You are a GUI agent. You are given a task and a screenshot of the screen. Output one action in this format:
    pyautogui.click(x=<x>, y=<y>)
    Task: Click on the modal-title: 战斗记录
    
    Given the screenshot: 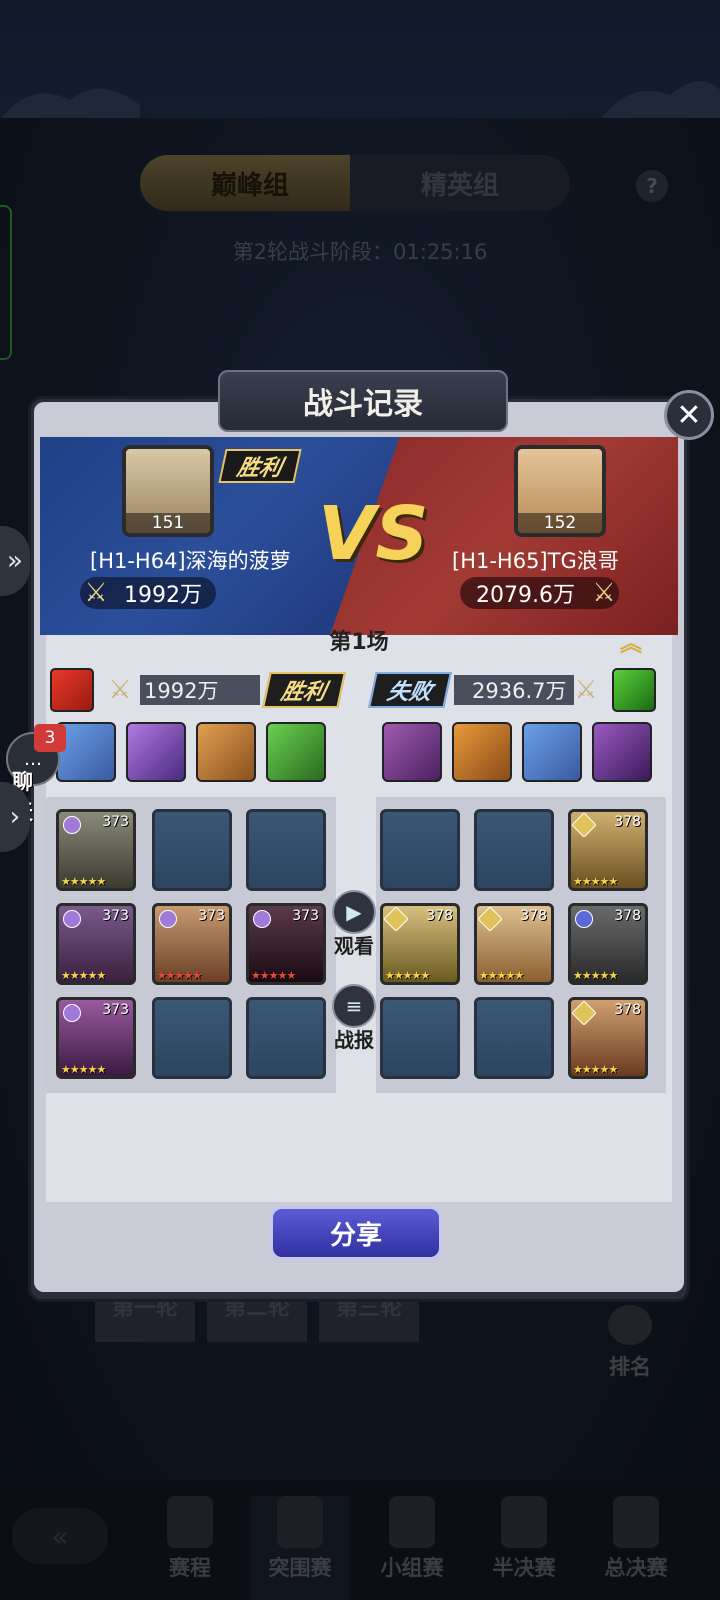 What is the action you would take?
    pyautogui.click(x=363, y=401)
    